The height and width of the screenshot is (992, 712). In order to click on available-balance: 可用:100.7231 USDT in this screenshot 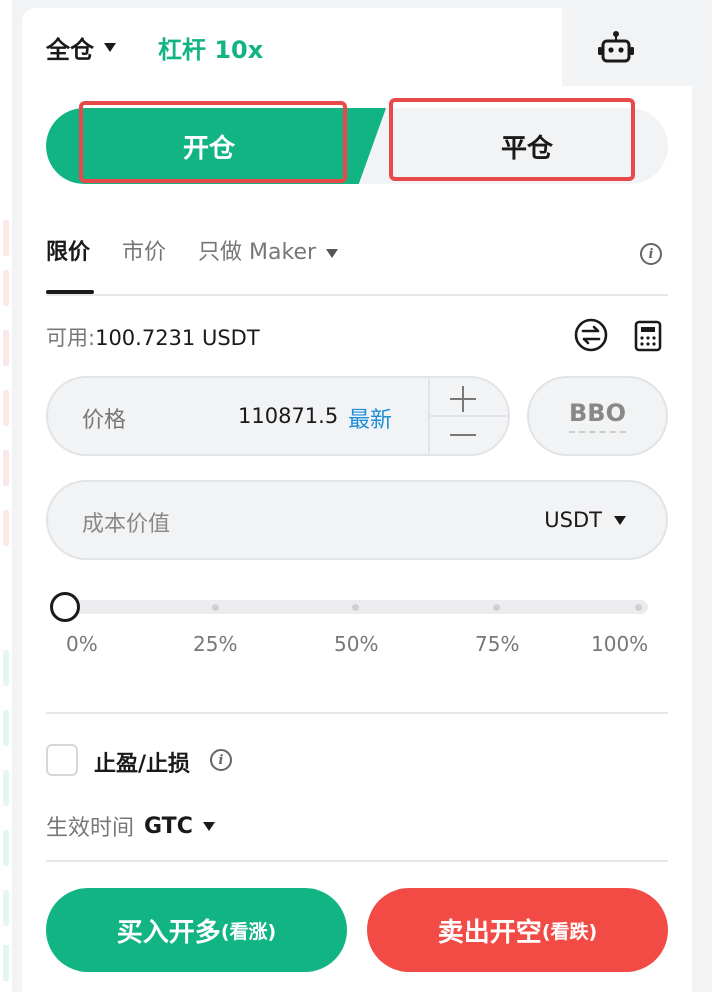, I will do `click(153, 337)`.